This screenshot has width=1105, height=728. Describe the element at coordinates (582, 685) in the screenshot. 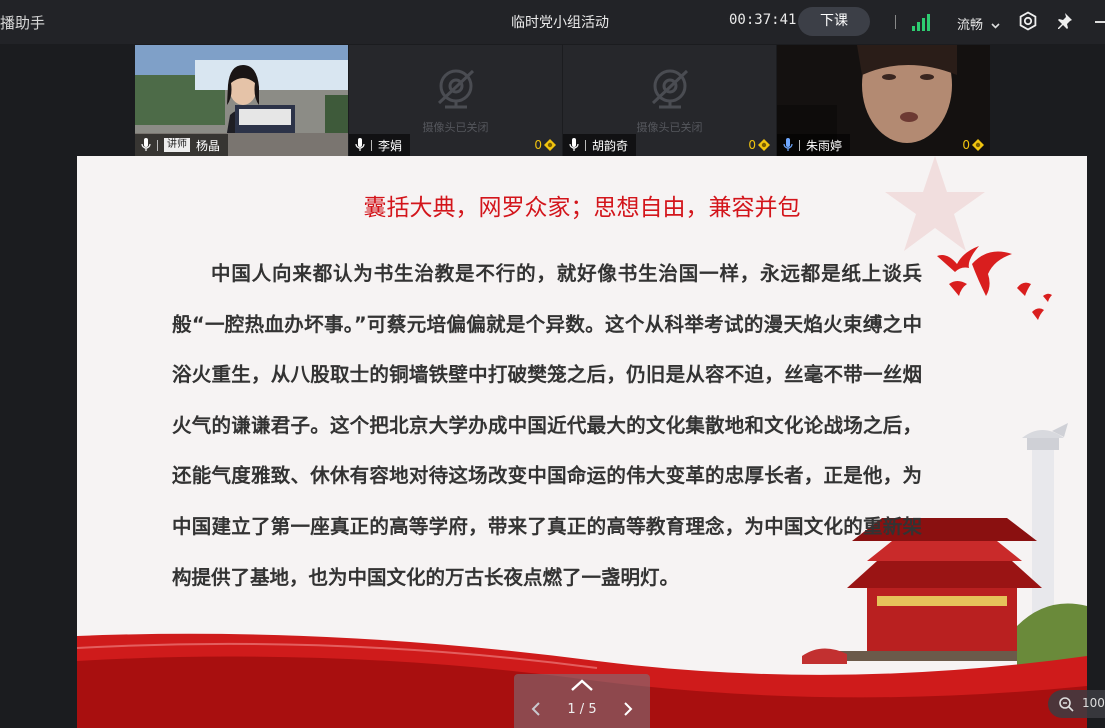

I see `chevron-up-icon` at that location.